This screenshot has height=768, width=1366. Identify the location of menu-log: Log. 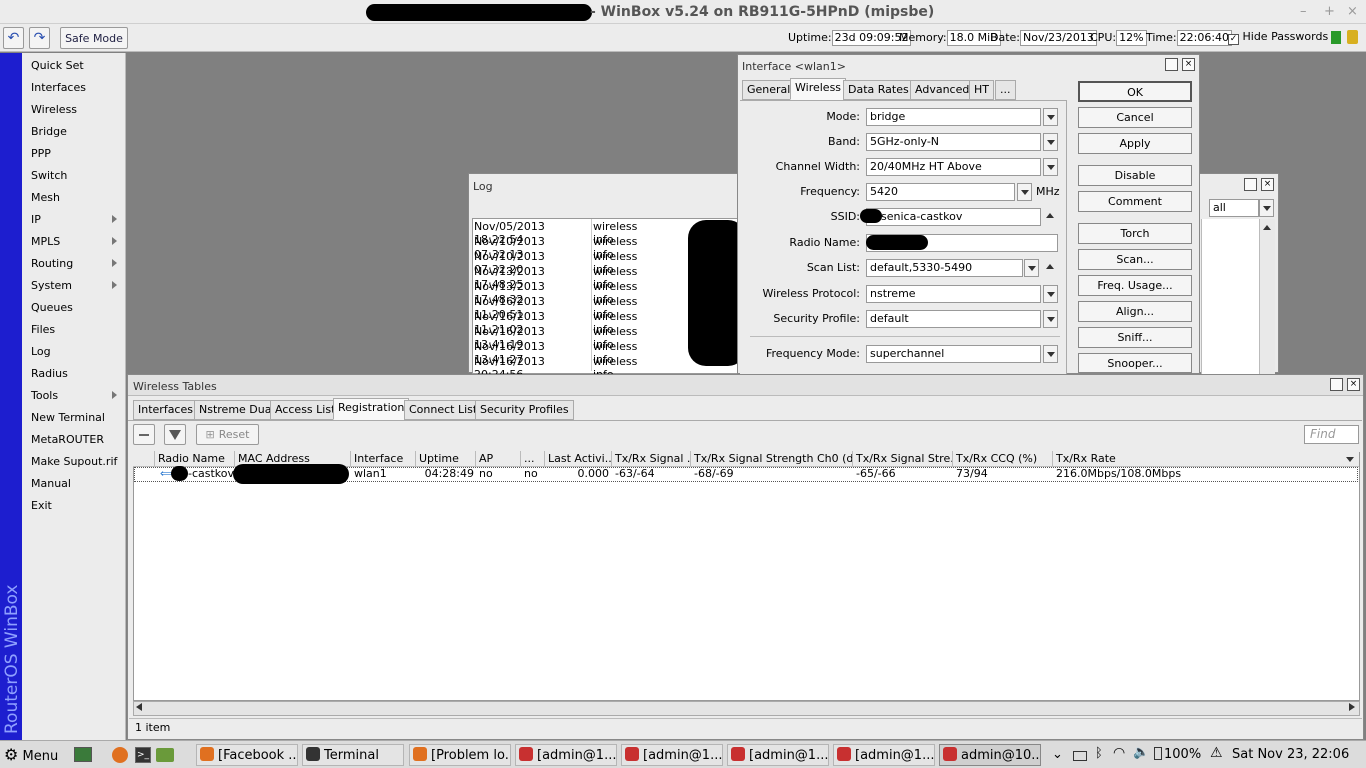
(41, 351).